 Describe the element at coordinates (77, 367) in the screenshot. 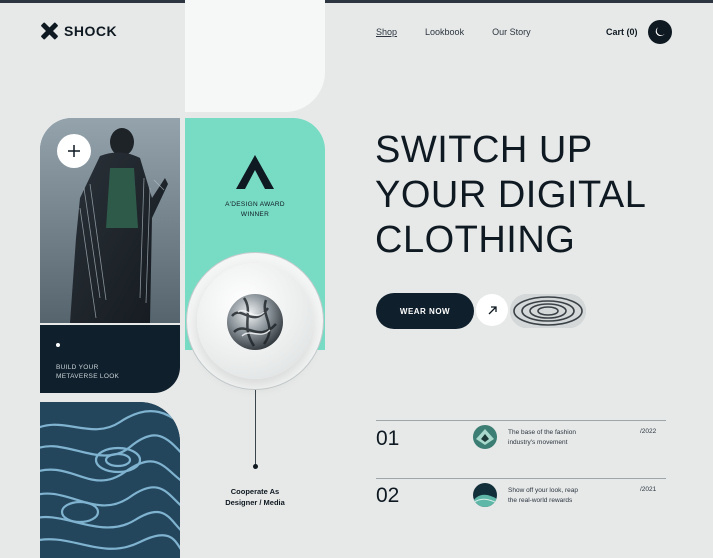

I see `metaverse-line-1: BUILD YOUR` at that location.